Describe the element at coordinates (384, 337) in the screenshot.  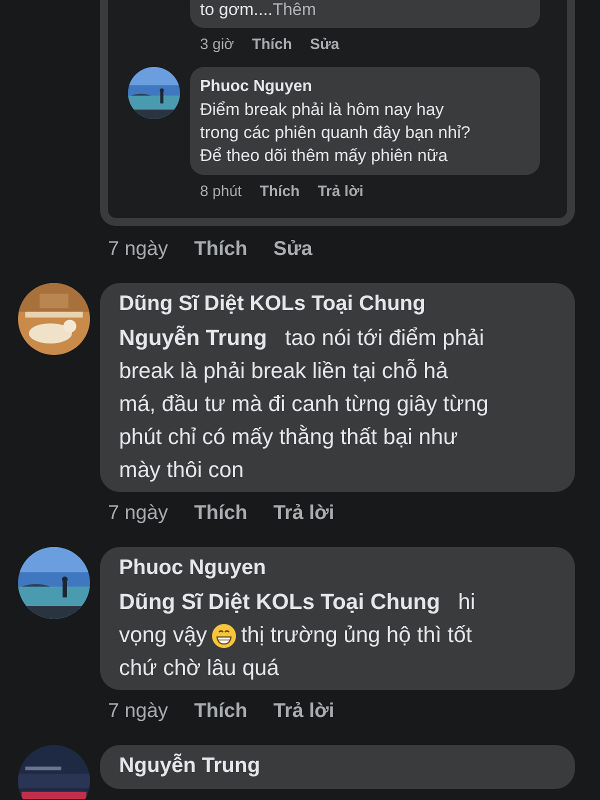
I see `comment-text: tao nói tới điểm phải` at that location.